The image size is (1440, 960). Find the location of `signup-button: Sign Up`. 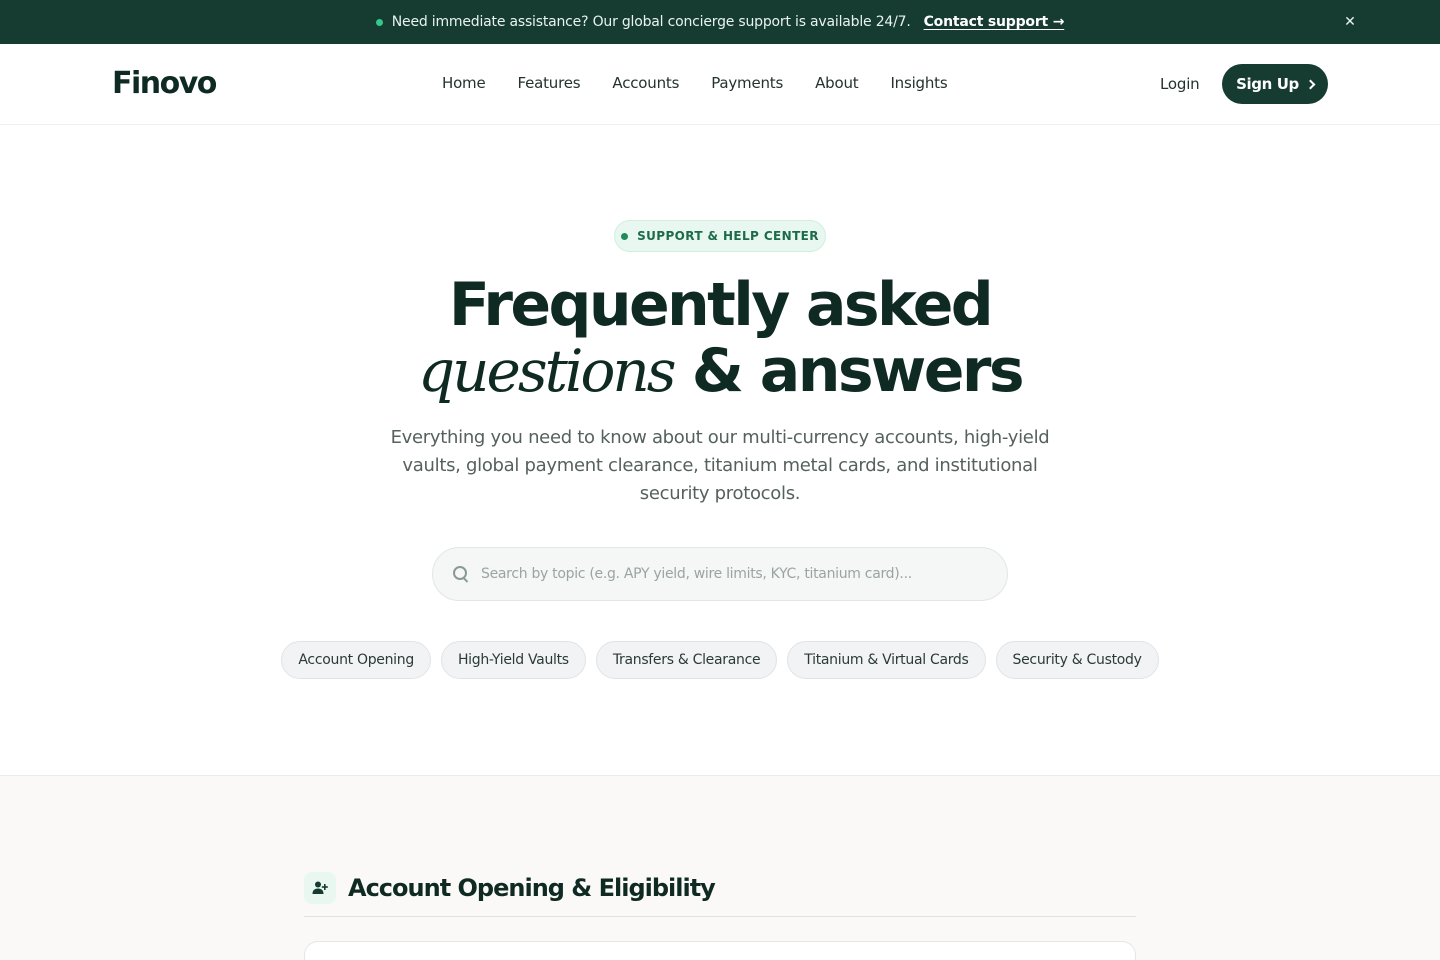

signup-button: Sign Up is located at coordinates (1275, 84).